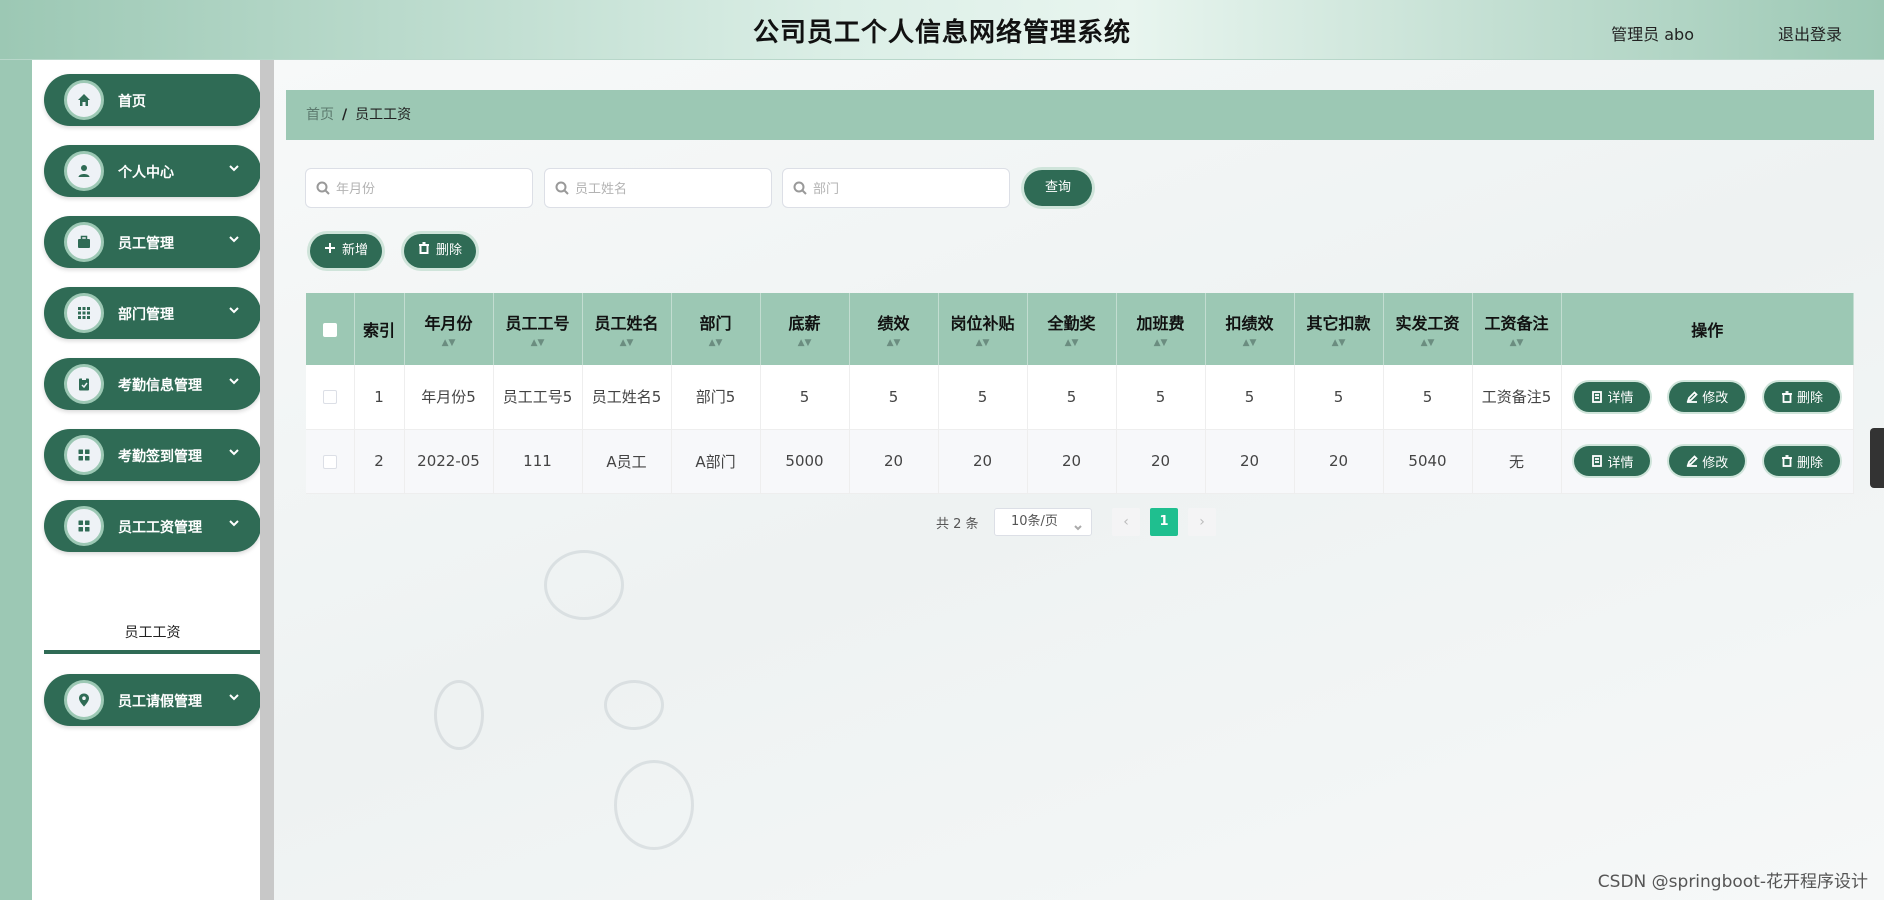 This screenshot has width=1884, height=900. Describe the element at coordinates (160, 386) in the screenshot. I see `sidebar-item-label: 考勤信息管理` at that location.